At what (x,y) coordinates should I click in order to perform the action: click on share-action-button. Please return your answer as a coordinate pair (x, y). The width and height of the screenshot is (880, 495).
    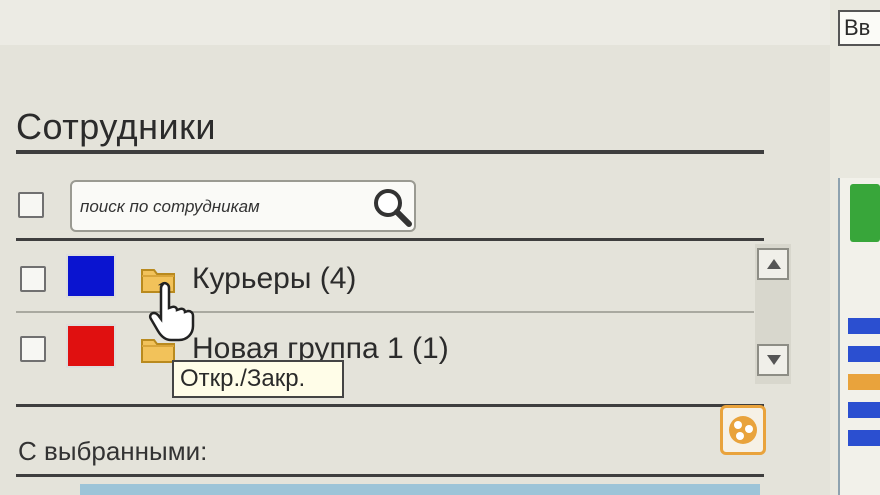
    Looking at the image, I should click on (743, 430).